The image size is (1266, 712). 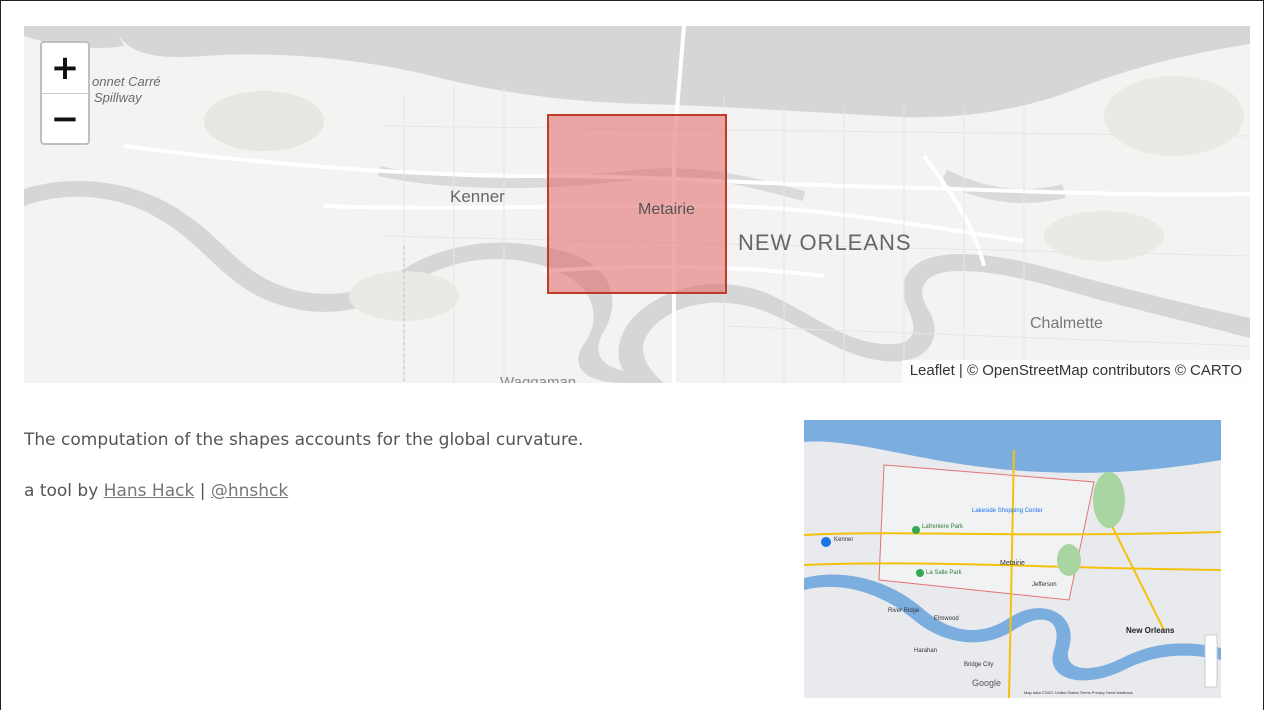 I want to click on map-label-metairie: Metairie, so click(x=666, y=209).